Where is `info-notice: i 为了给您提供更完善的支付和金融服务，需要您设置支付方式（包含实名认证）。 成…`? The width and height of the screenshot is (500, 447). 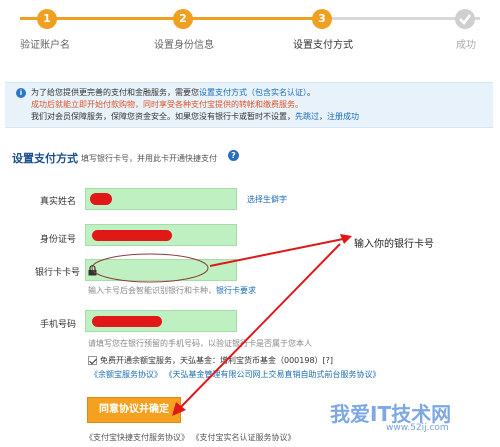 info-notice: i 为了给您提供更完善的支付和金融服务，需要您设置支付方式（包含实名认证）。 成… is located at coordinates (249, 105).